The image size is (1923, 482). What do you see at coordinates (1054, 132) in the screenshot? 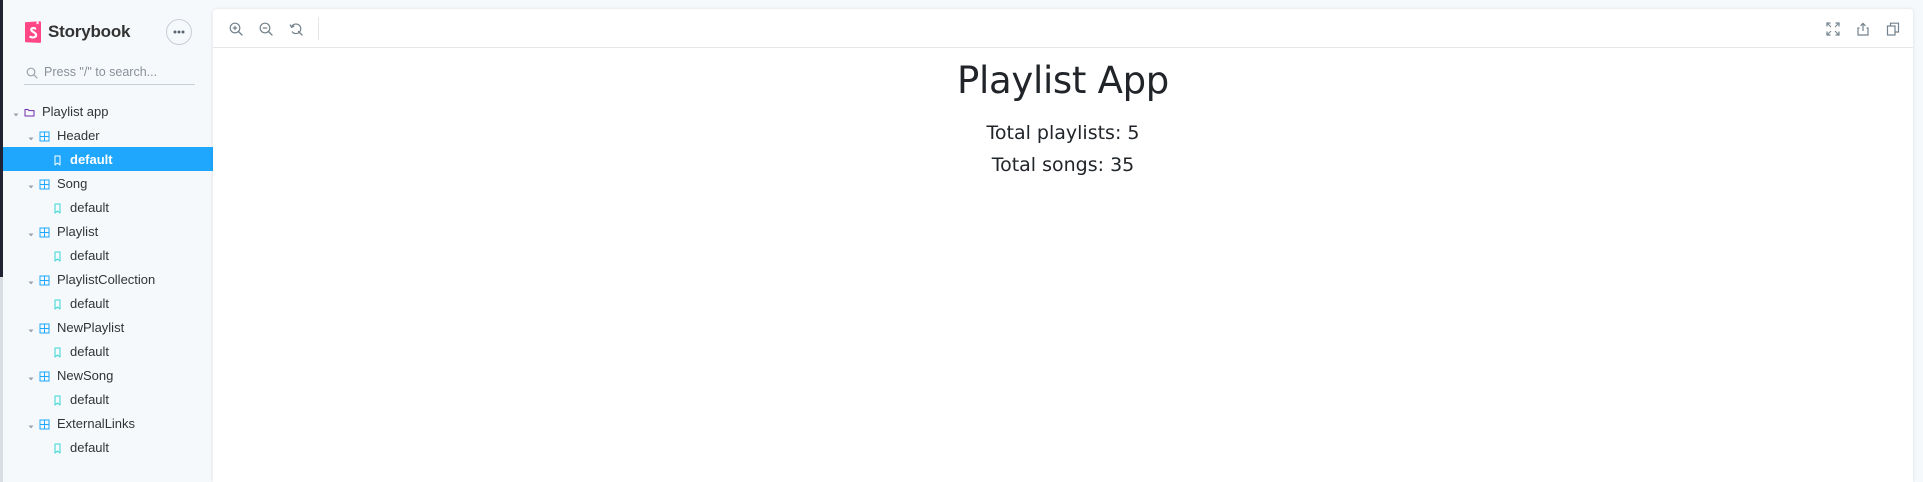
I see `stat-label: Total playlists:` at bounding box center [1054, 132].